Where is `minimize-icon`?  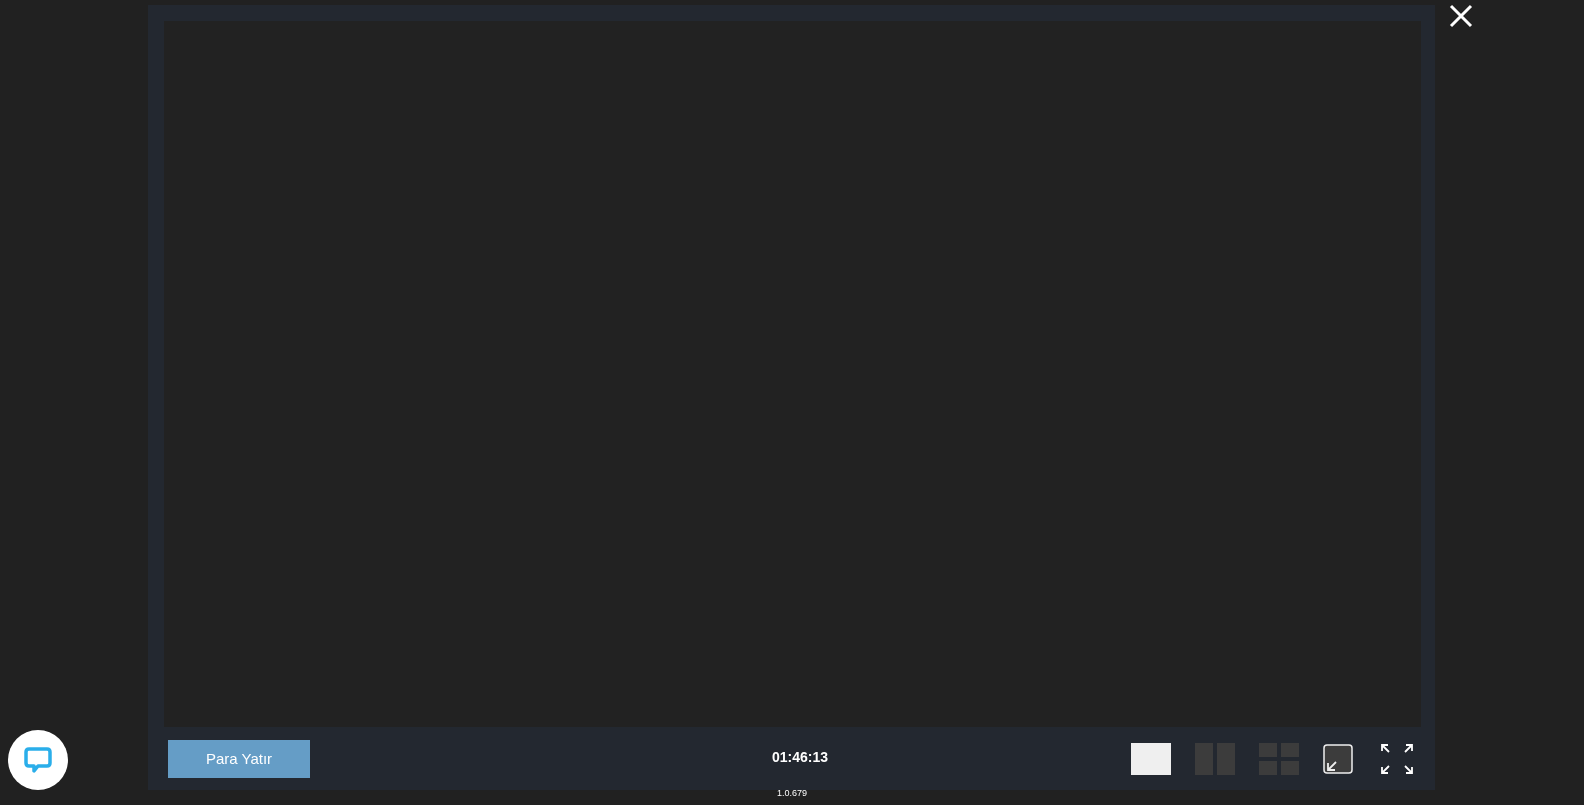
minimize-icon is located at coordinates (1338, 758).